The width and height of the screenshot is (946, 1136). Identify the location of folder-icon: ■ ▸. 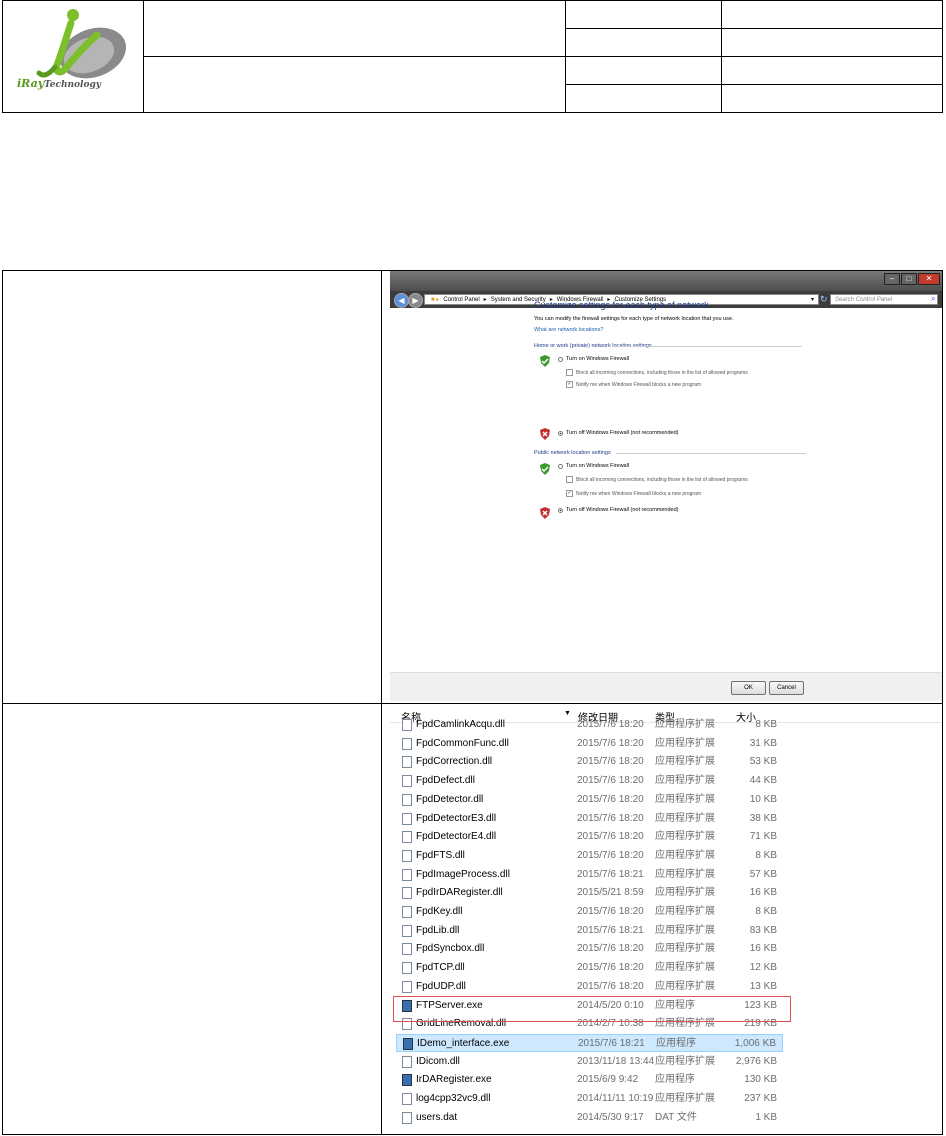
(435, 300).